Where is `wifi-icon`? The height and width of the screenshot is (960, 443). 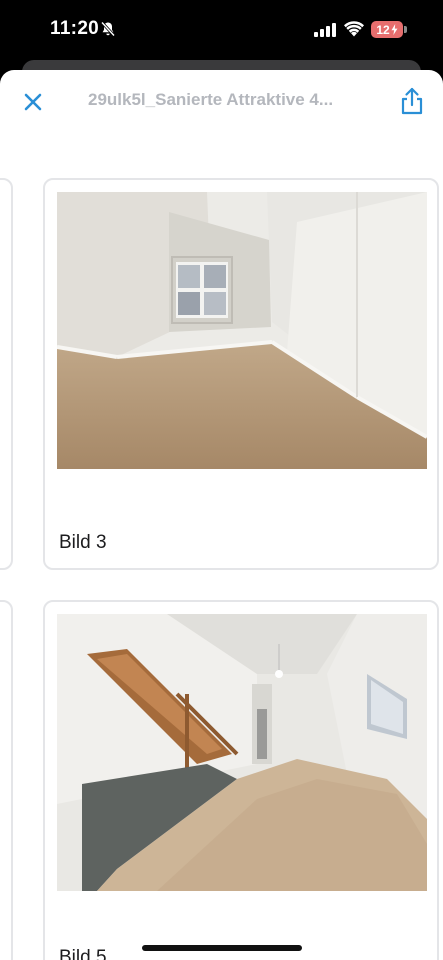
wifi-icon is located at coordinates (354, 29).